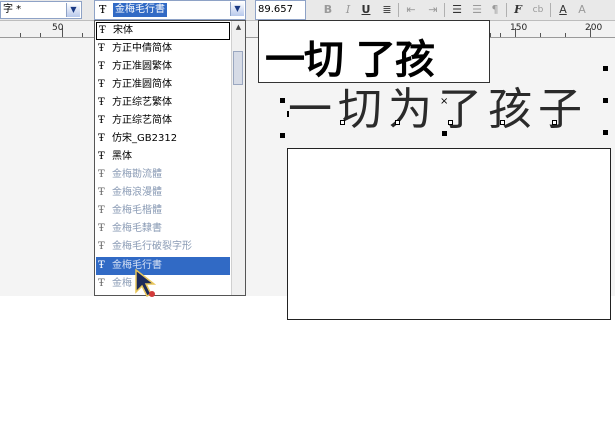 This screenshot has width=615, height=432. I want to click on text-cursor, so click(288, 114).